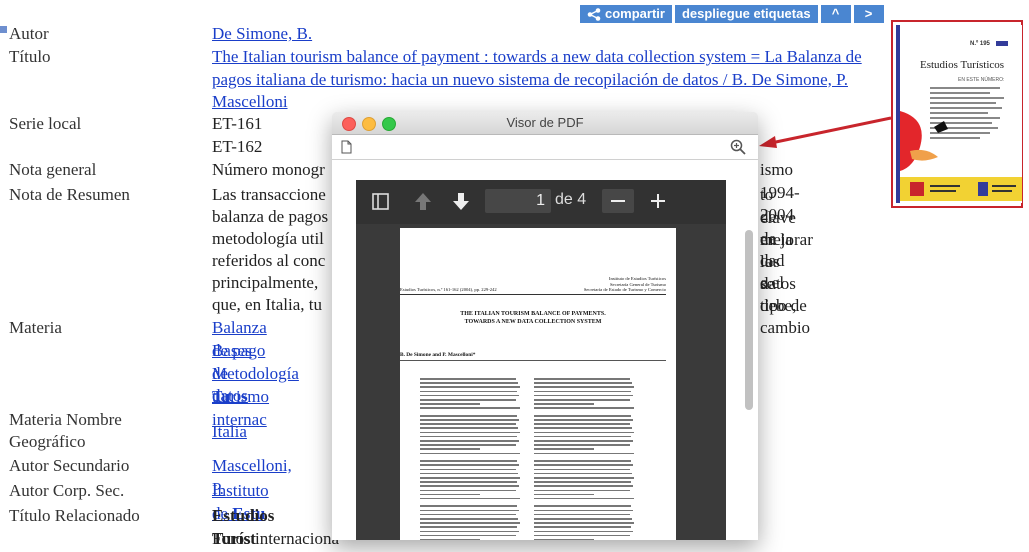 The image size is (1029, 552). Describe the element at coordinates (594, 14) in the screenshot. I see `share-icon` at that location.